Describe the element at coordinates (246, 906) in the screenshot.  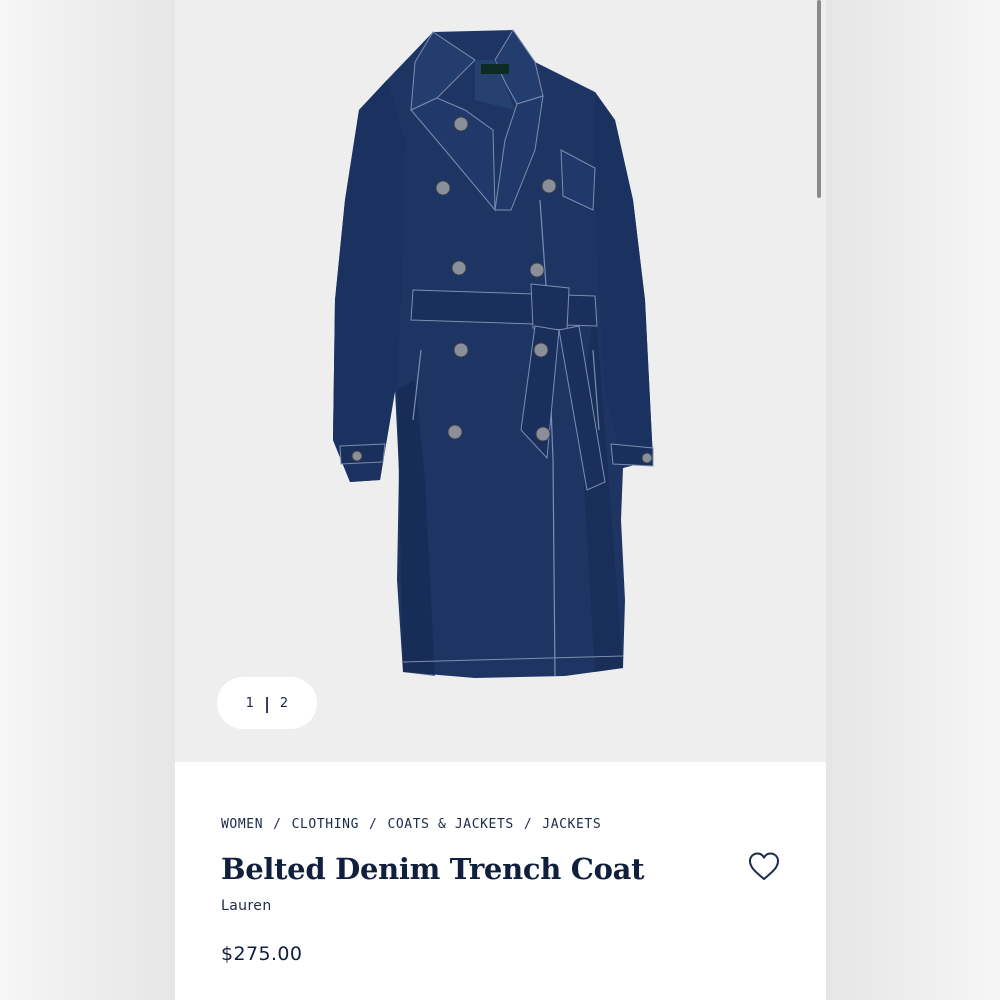
I see `product-brand: Lauren` at that location.